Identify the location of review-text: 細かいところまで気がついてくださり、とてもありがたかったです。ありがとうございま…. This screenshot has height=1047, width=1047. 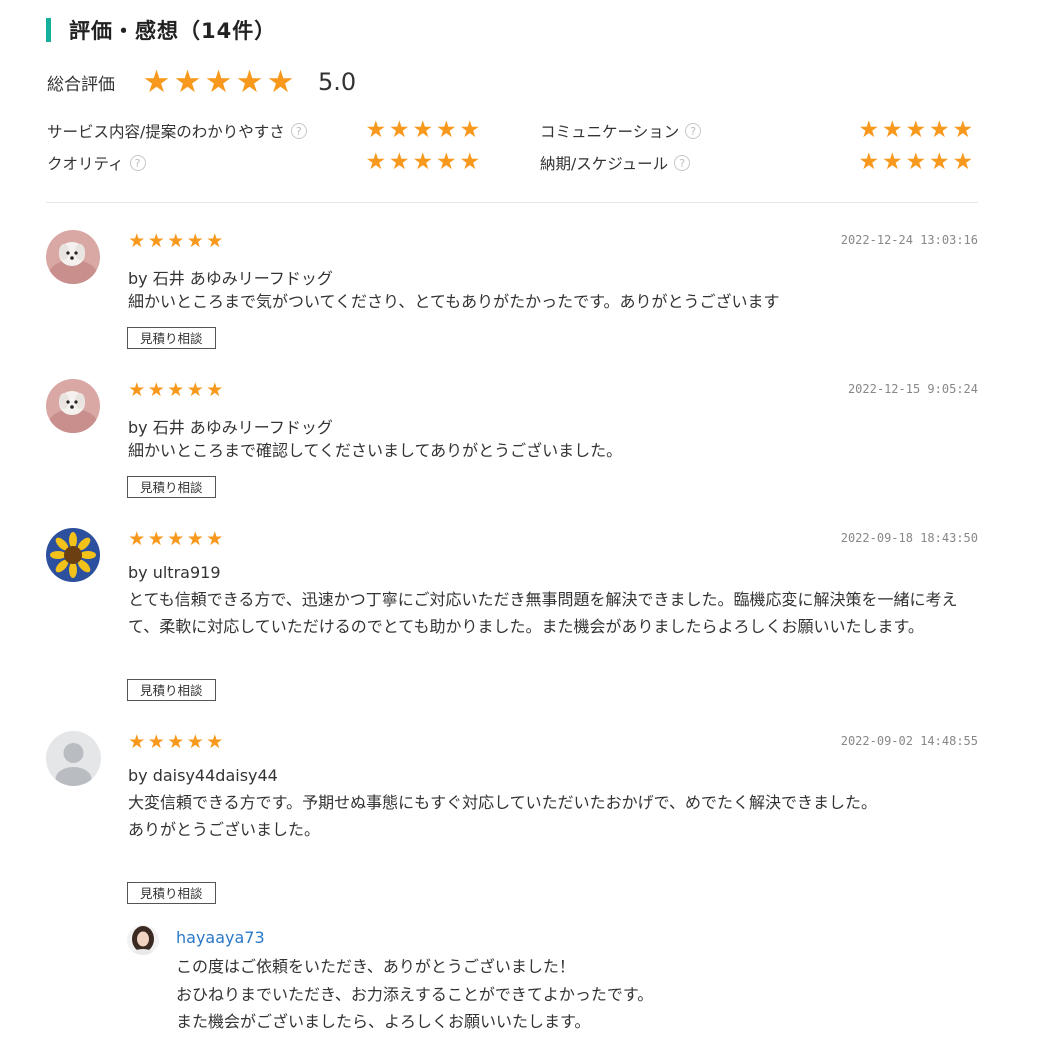
(553, 301).